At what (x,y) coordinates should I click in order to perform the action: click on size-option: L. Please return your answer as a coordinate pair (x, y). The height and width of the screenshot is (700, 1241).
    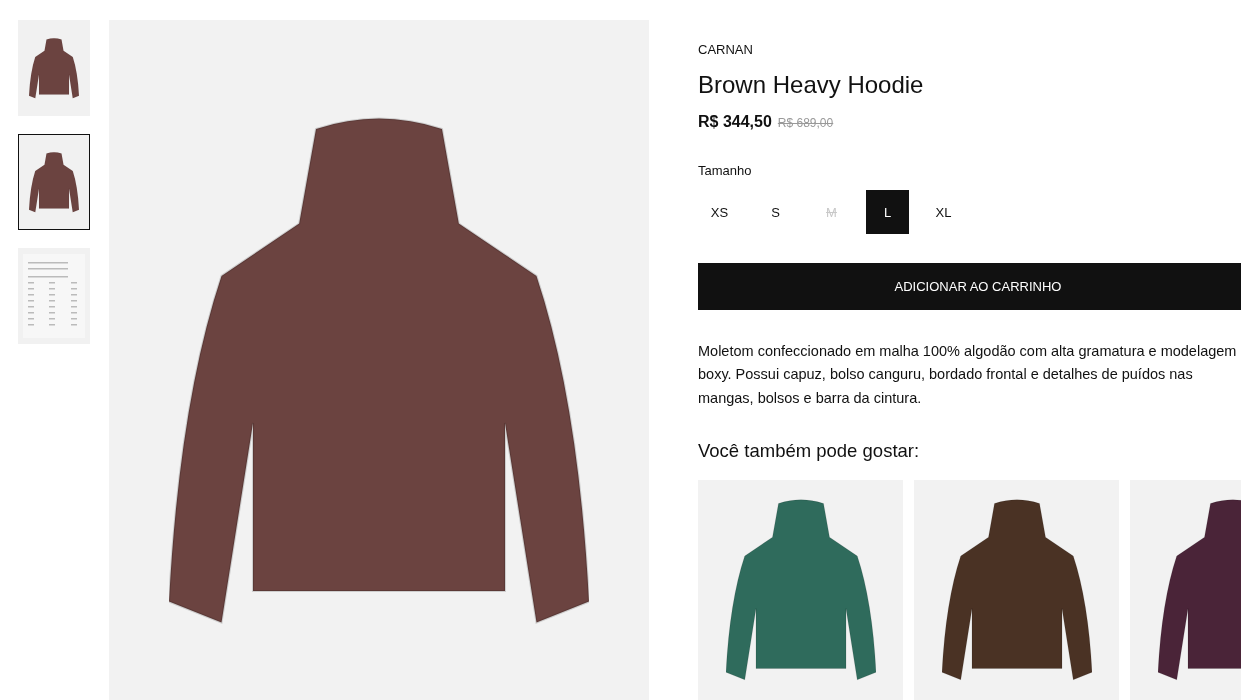
    Looking at the image, I should click on (887, 212).